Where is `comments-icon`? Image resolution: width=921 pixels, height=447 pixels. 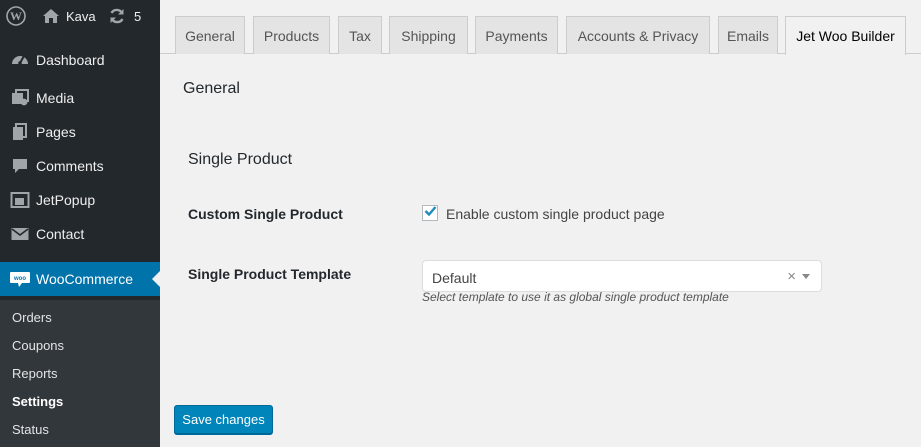 comments-icon is located at coordinates (18, 166).